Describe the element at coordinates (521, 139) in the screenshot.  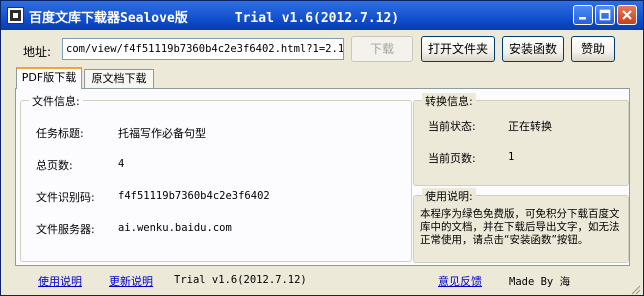
I see `convert-info-group: 转换信息: 当前状态: 正在转换 当前页数: 1` at that location.